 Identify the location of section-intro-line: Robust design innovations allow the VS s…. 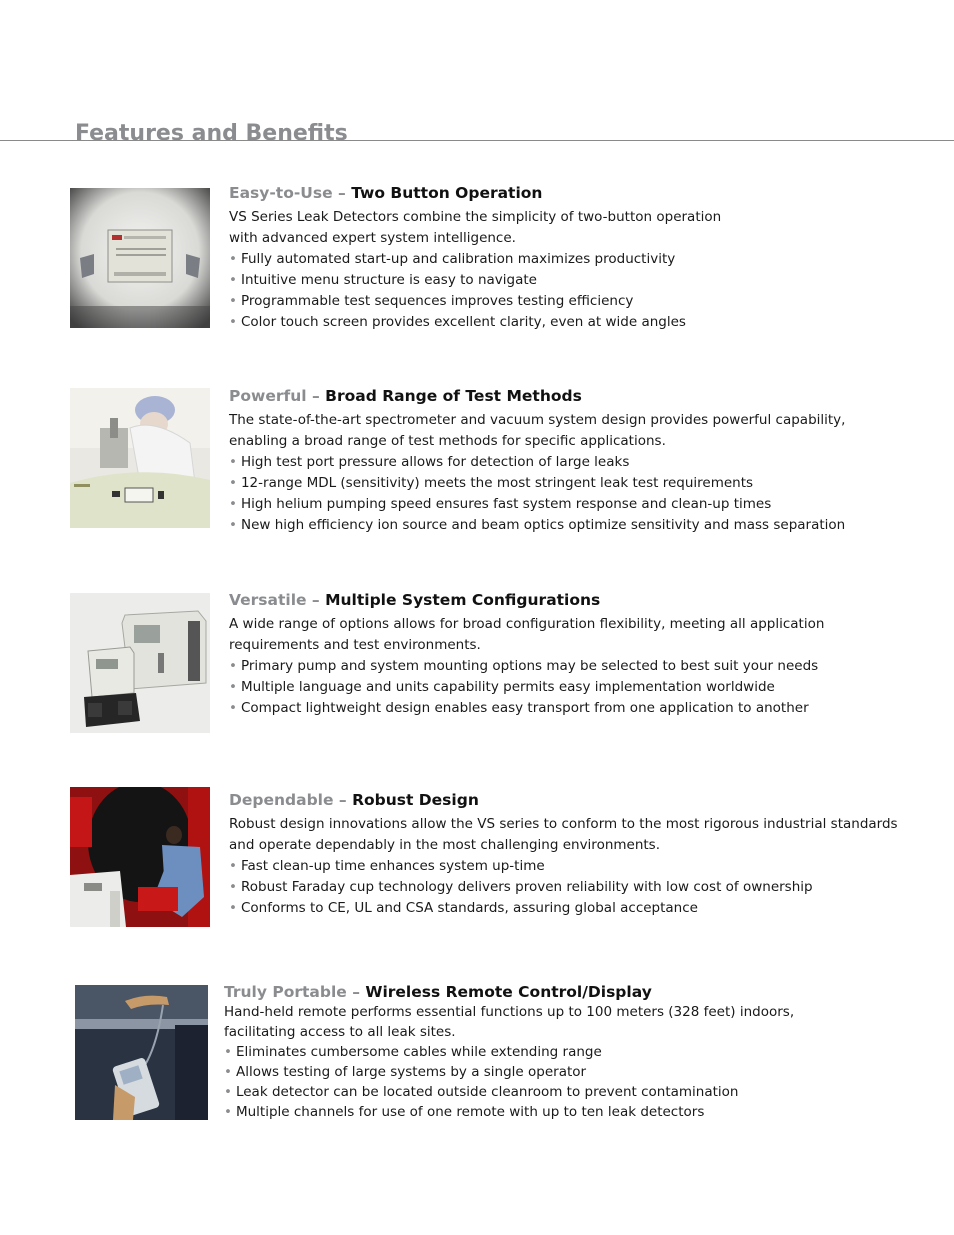
(563, 824).